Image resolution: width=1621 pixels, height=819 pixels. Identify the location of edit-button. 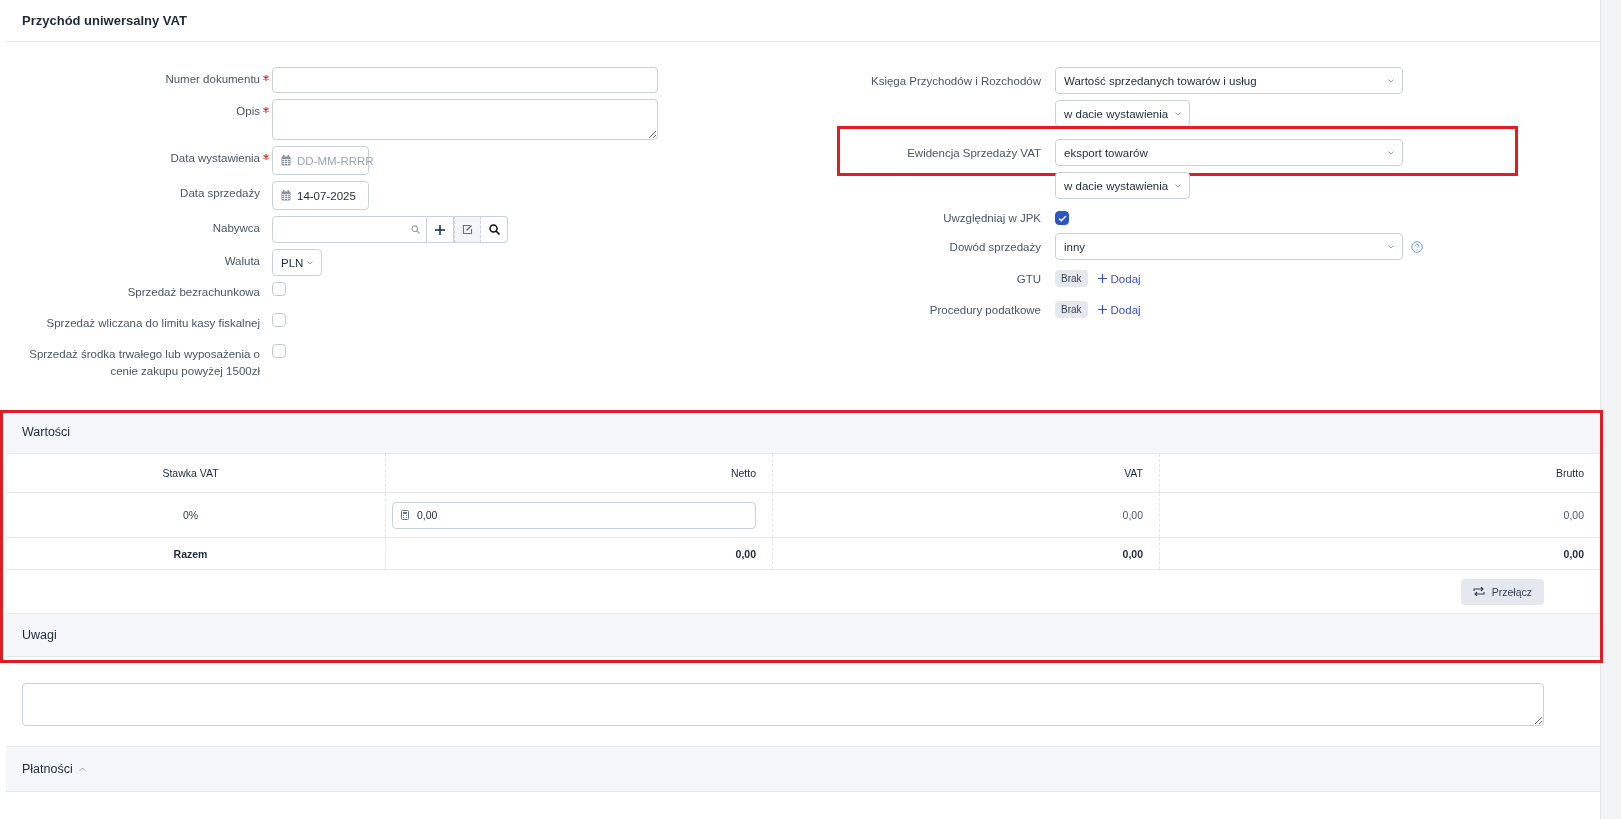
(467, 229).